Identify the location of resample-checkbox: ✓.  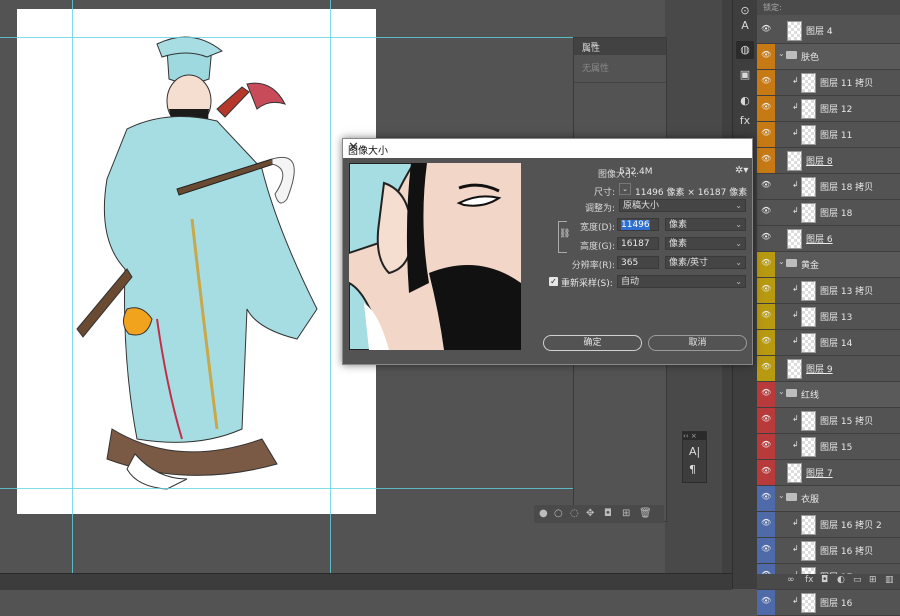
(553, 281).